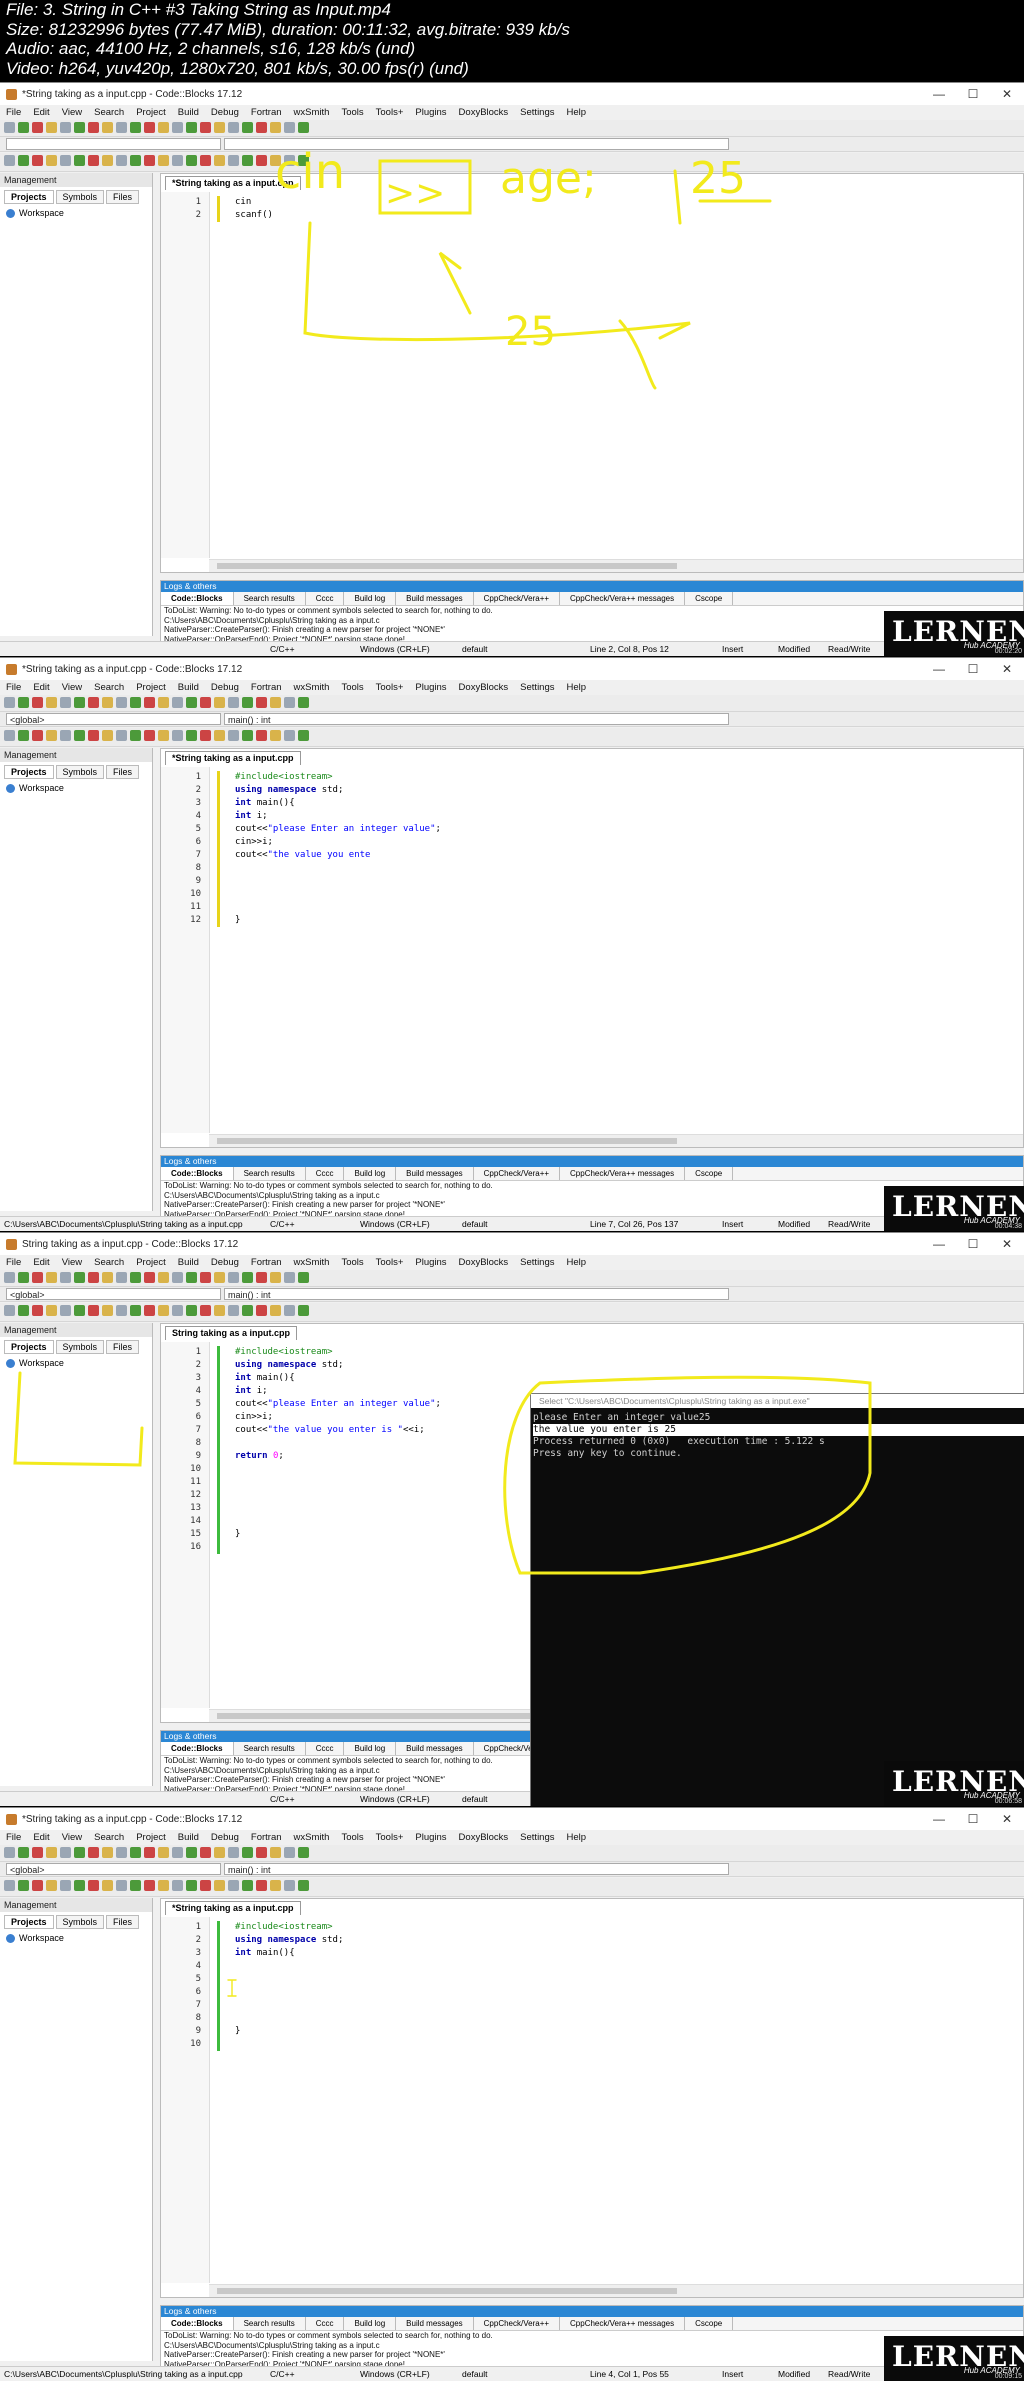  Describe the element at coordinates (72, 1262) in the screenshot. I see `menu-item: View` at that location.